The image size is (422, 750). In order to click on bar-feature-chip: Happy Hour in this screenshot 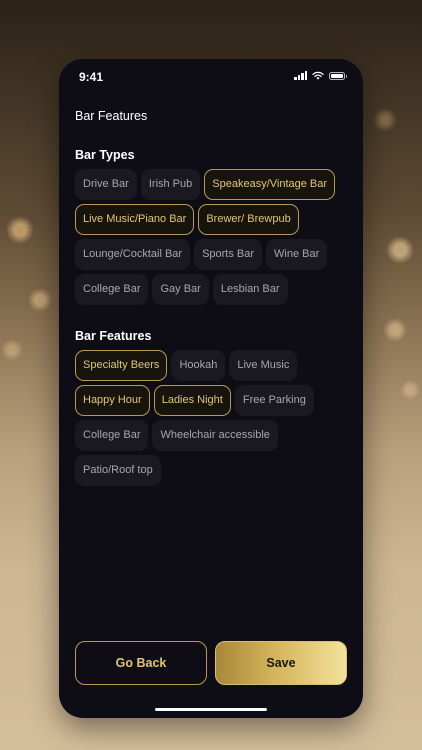, I will do `click(112, 400)`.